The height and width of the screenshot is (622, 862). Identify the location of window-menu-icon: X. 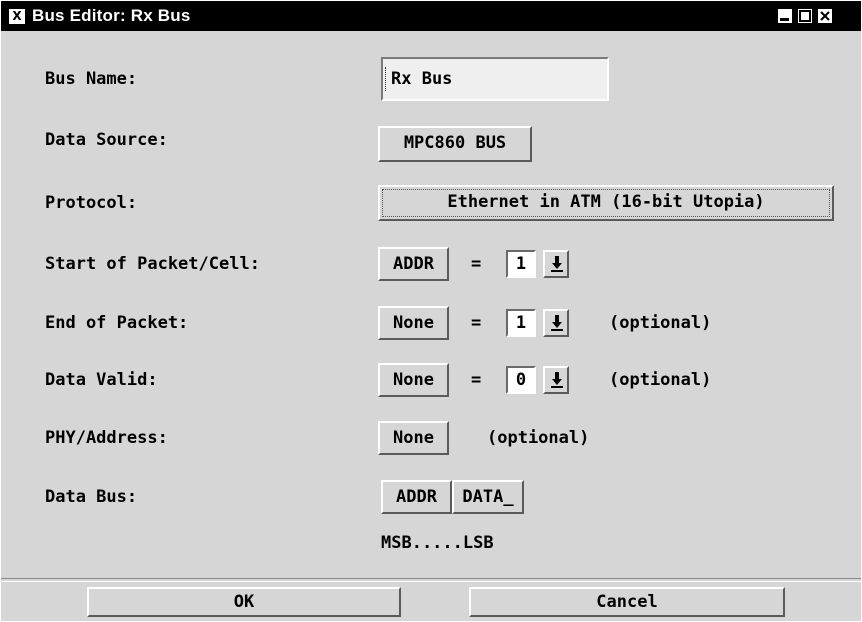
(17, 16).